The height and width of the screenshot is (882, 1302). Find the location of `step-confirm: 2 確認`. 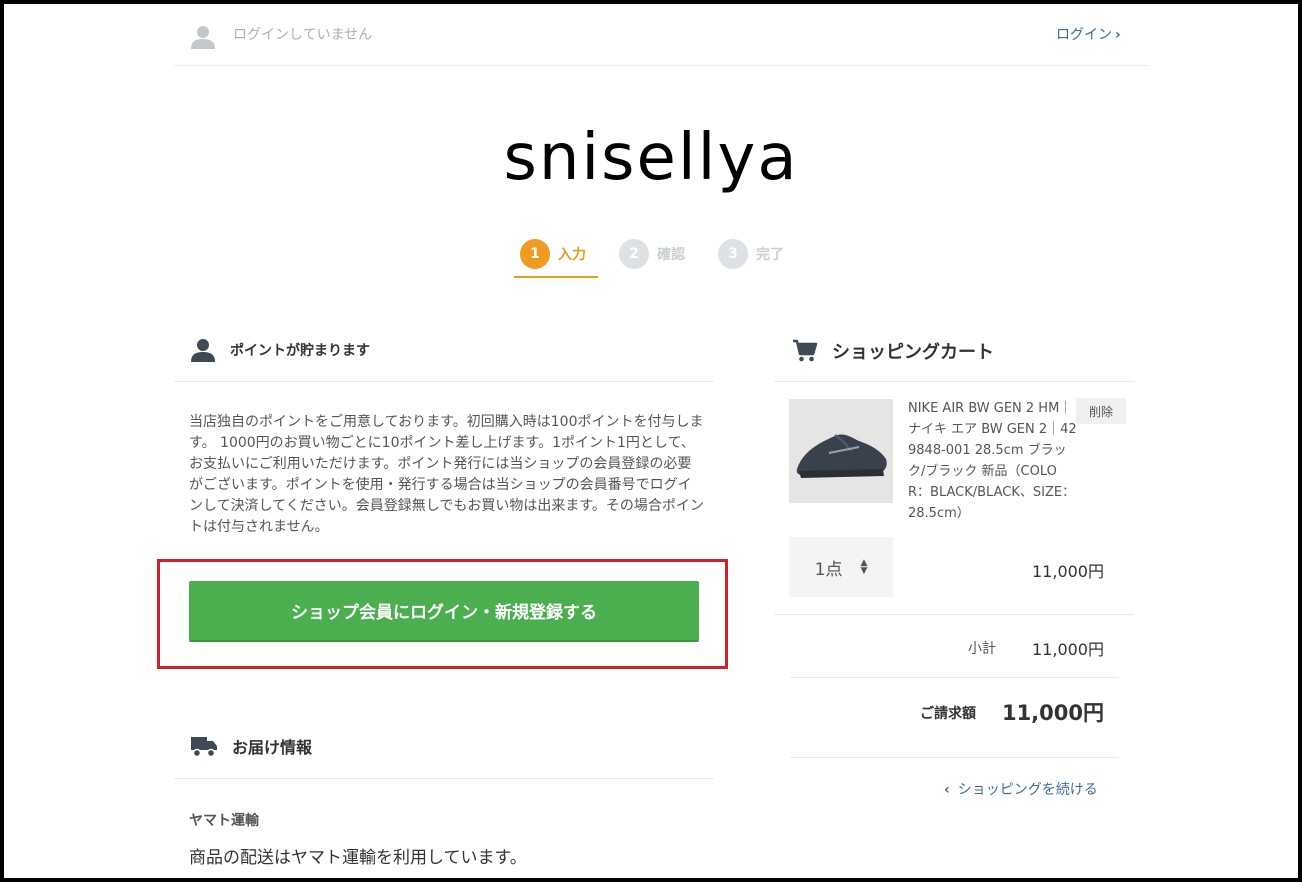

step-confirm: 2 確認 is located at coordinates (652, 254).